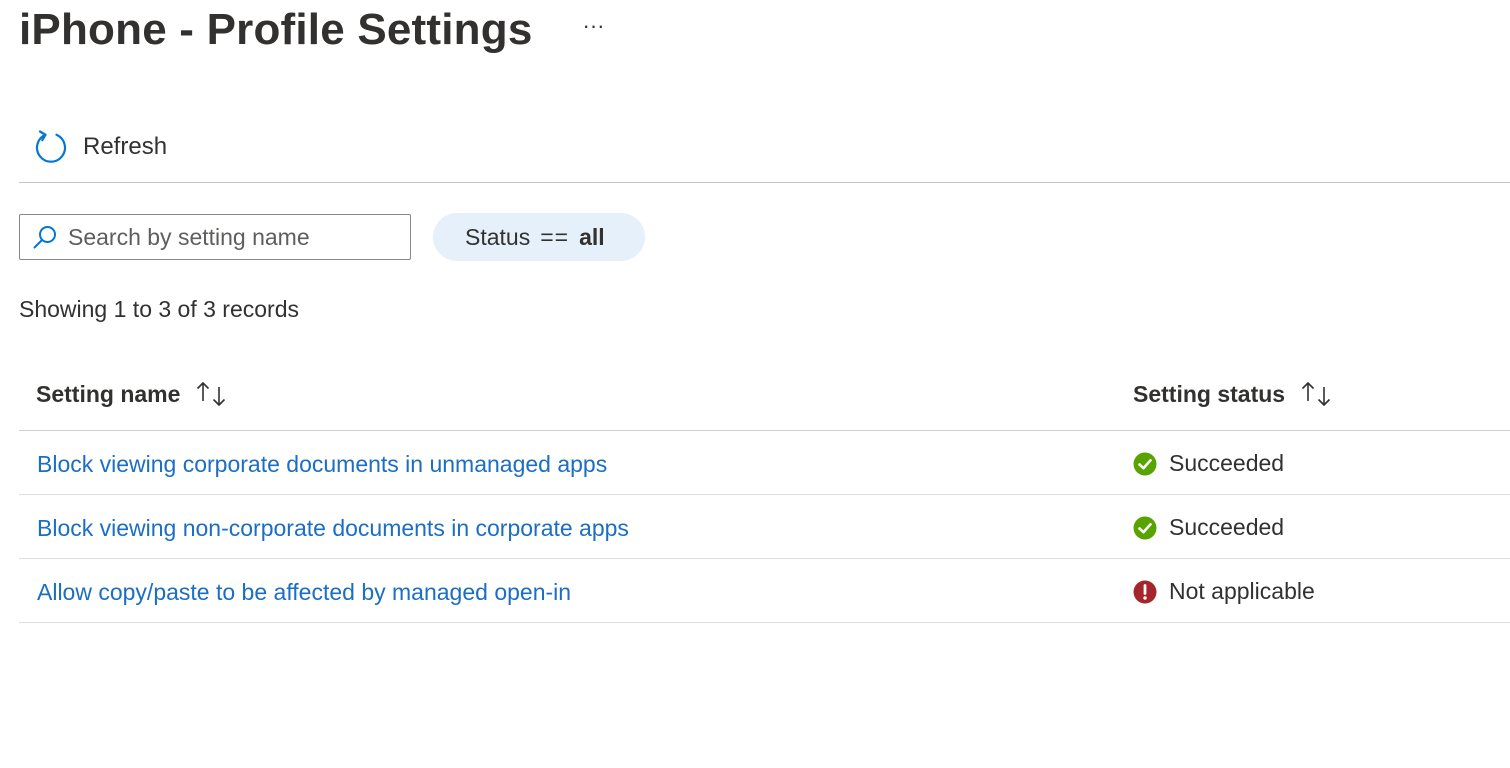 The height and width of the screenshot is (768, 1510). I want to click on status-filter-operator: ==, so click(555, 236).